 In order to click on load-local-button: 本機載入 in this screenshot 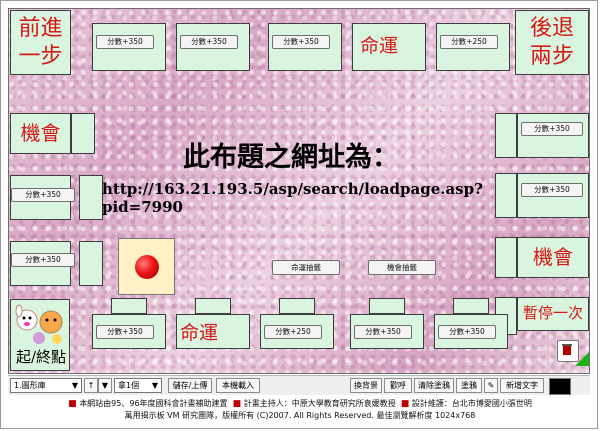, I will do `click(238, 385)`.